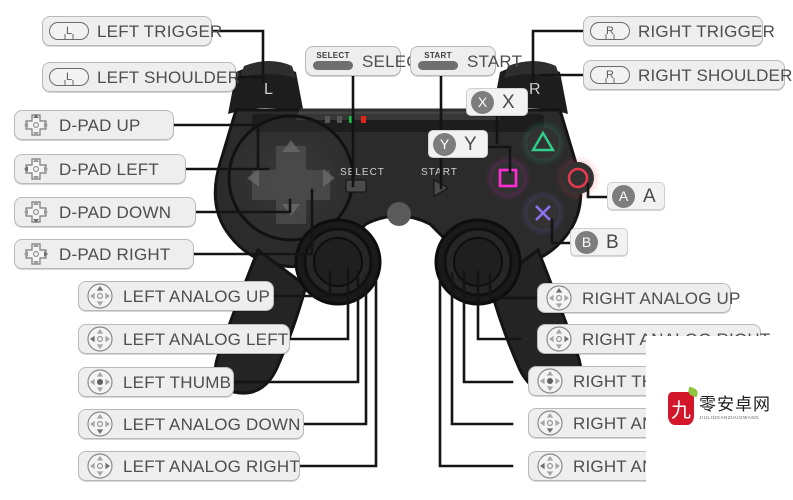 The width and height of the screenshot is (793, 500). I want to click on callout-label: LEFT ANALOG UP, so click(197, 296).